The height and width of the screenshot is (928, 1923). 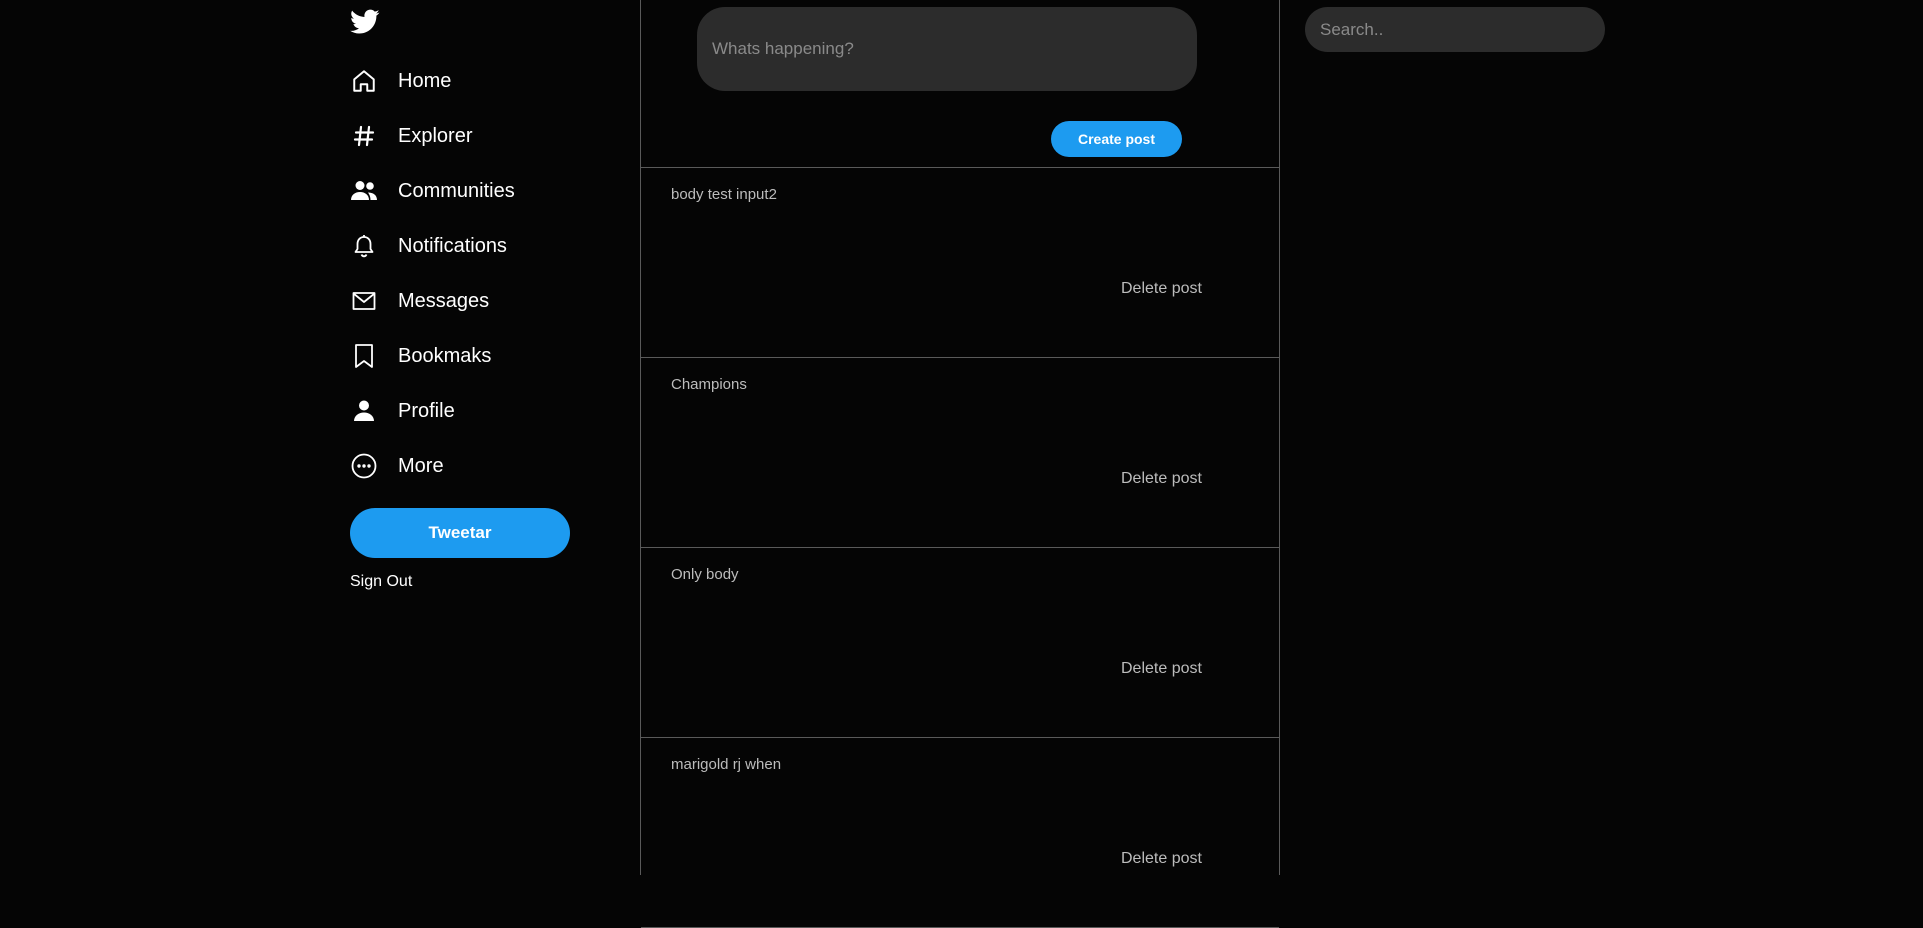 I want to click on post-item: marigold rj when Delete post, so click(x=960, y=833).